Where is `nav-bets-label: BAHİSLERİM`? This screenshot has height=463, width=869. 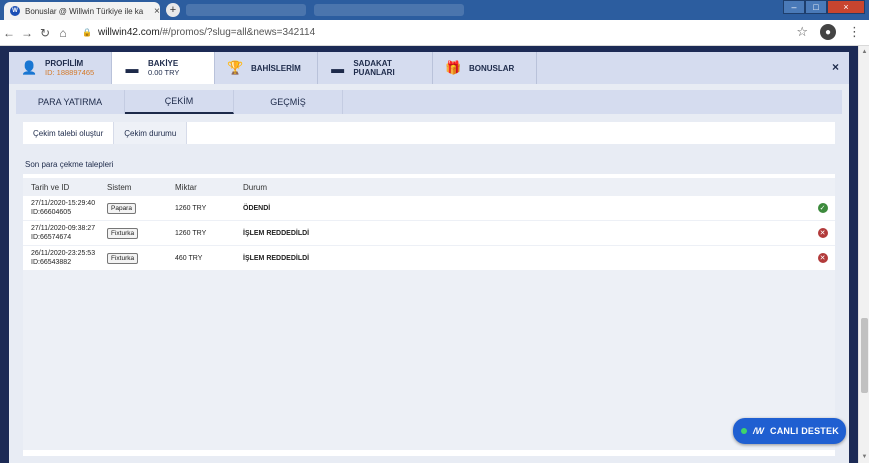
nav-bets-label: BAHİSLERİM is located at coordinates (276, 68).